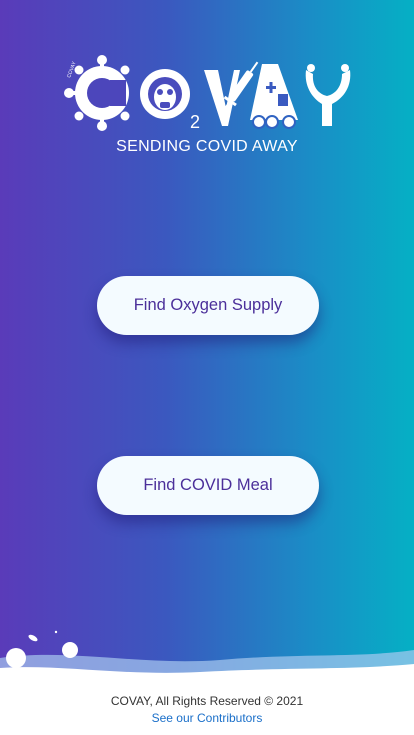  I want to click on o2-subscript: 2, so click(195, 122).